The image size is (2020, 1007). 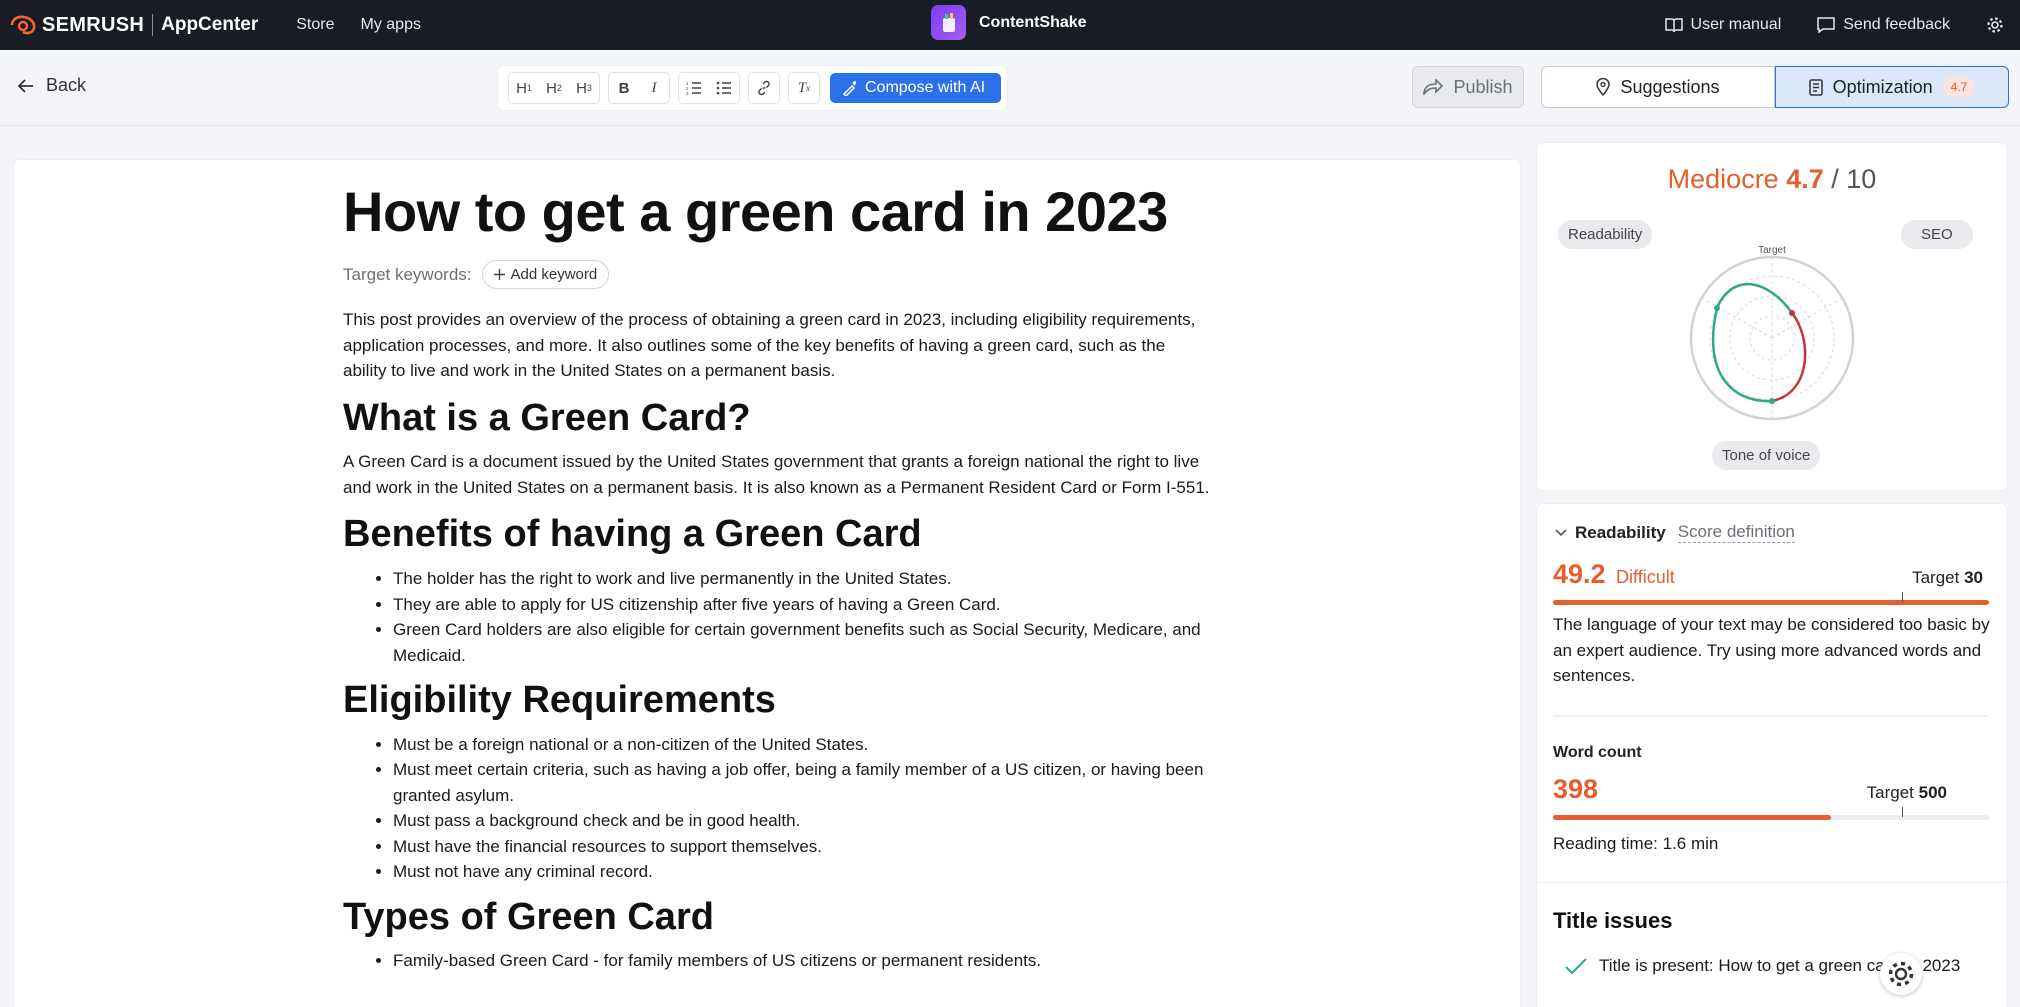 What do you see at coordinates (1771, 813) in the screenshot?
I see `word-count-progress-bar` at bounding box center [1771, 813].